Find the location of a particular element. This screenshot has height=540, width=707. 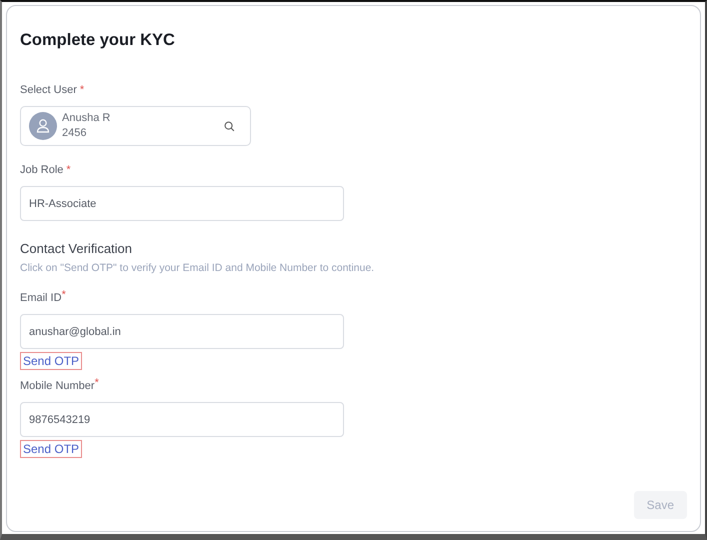

form-title: Complete your KYC is located at coordinates (97, 40).